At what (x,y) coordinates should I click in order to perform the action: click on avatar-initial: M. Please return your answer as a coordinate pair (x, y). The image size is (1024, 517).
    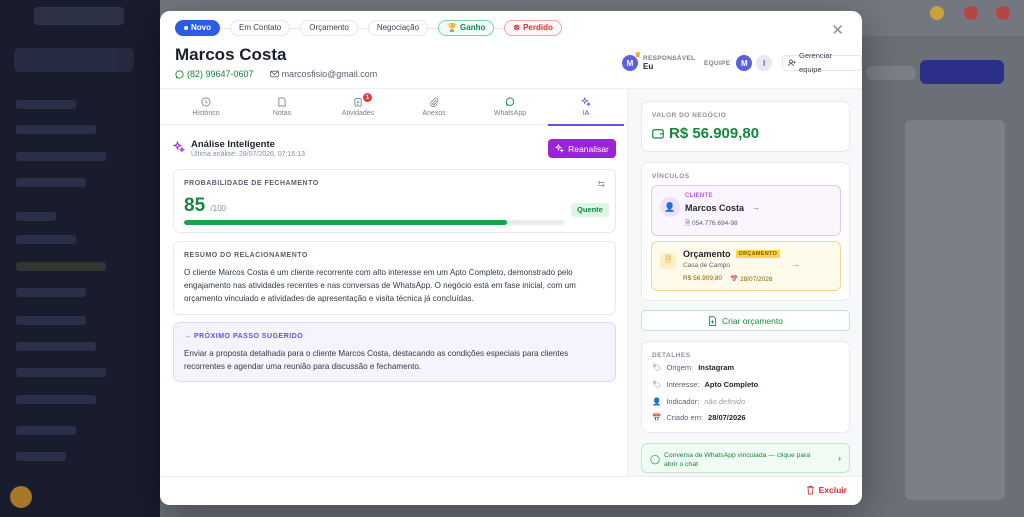
    Looking at the image, I should click on (630, 63).